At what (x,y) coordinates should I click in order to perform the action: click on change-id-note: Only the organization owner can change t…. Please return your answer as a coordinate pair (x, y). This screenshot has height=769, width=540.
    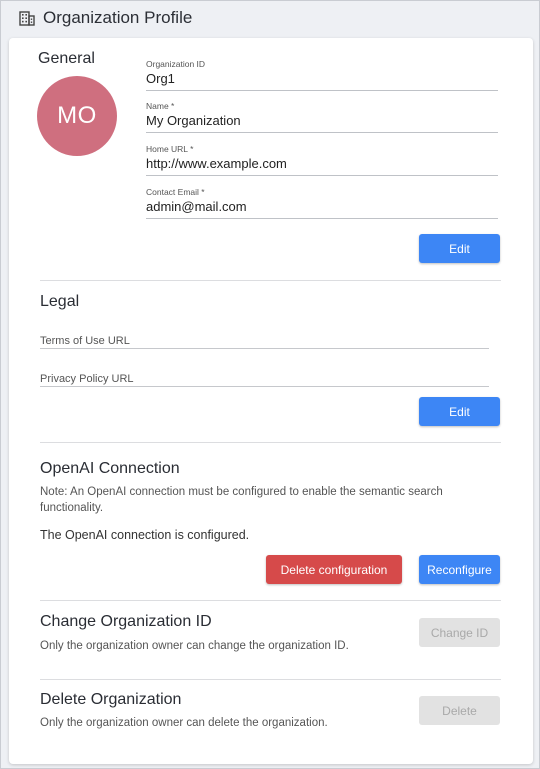
    Looking at the image, I should click on (194, 646).